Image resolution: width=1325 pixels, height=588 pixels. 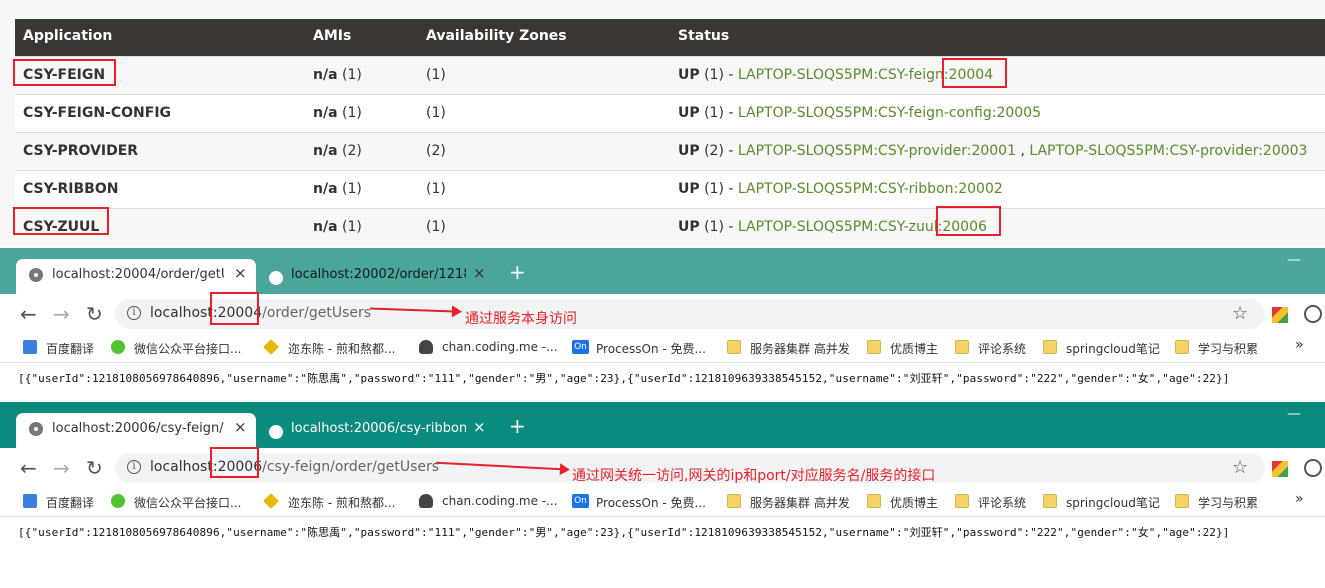 I want to click on tab-active: localhost:20004/order/getUsers ×, so click(x=136, y=276).